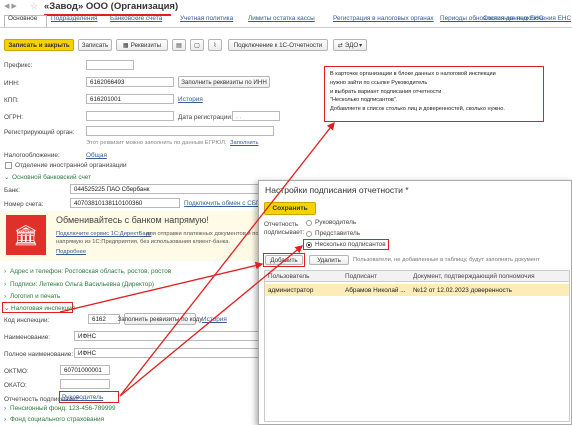 The image size is (572, 425). What do you see at coordinates (74, 20) in the screenshot?
I see `tab-departments: Подразделения` at bounding box center [74, 20].